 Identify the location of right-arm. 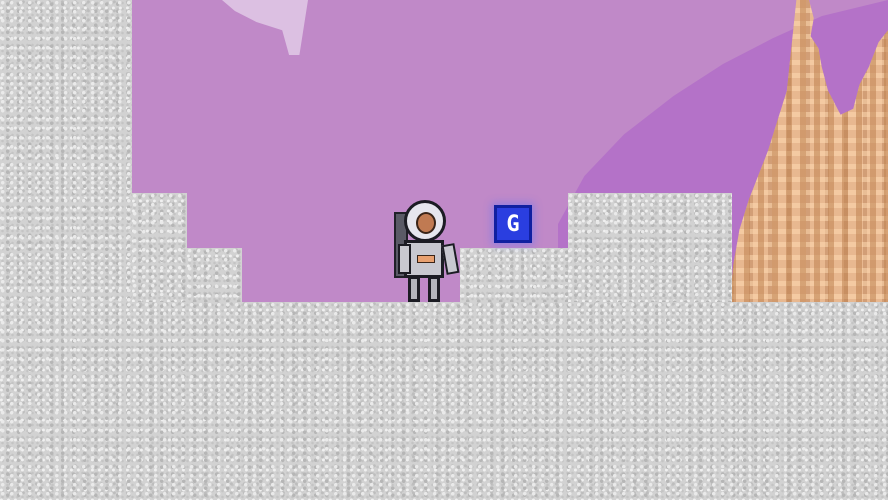
(450, 259).